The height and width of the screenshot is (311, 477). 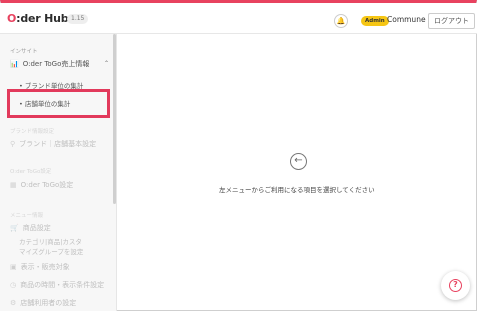 What do you see at coordinates (38, 18) in the screenshot?
I see `app-logo: O:der Hub` at bounding box center [38, 18].